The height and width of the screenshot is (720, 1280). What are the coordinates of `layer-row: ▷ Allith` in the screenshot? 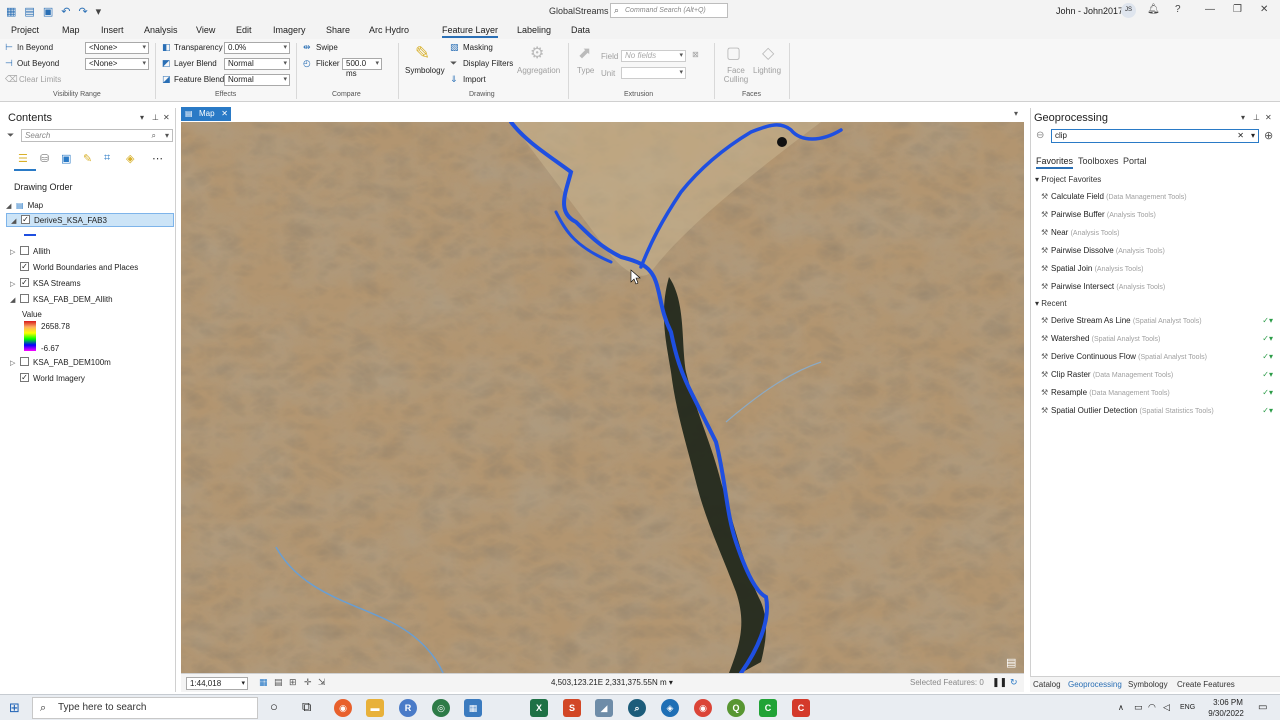 It's located at (90, 252).